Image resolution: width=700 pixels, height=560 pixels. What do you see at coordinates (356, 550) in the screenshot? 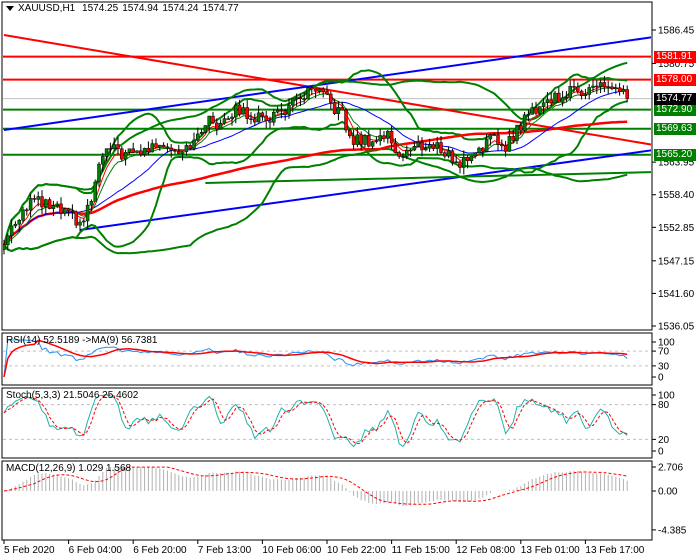
I see `time-tick-label: 10 Feb 22:00` at bounding box center [356, 550].